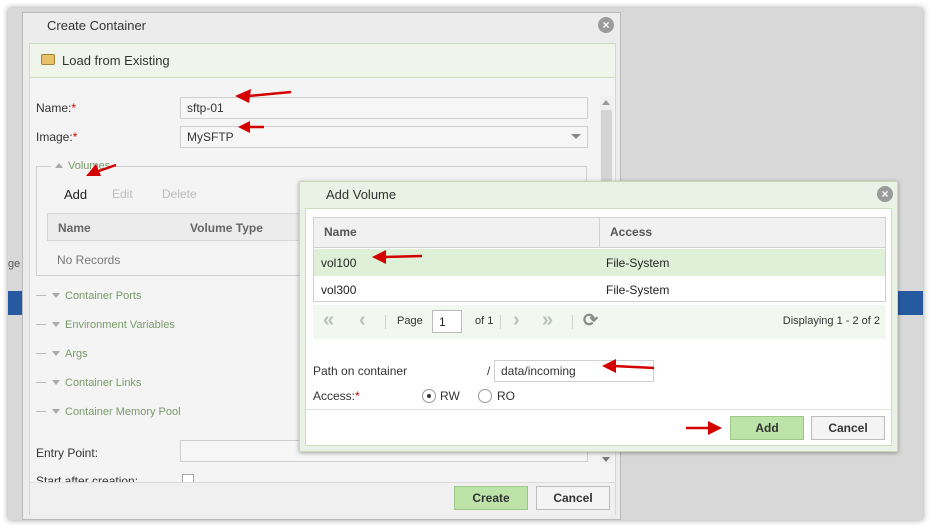 This screenshot has height=527, width=931. What do you see at coordinates (321, 26) in the screenshot?
I see `dialog-titlebar: Create Container ×` at bounding box center [321, 26].